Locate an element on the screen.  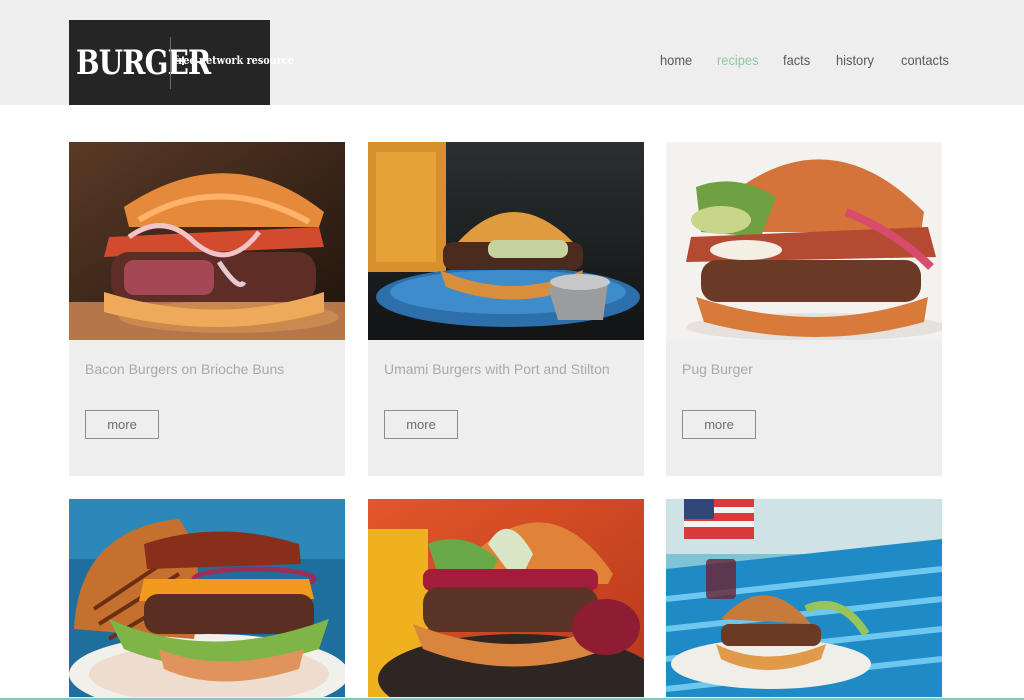
recipe-card: Umami Burgers with Port and Stilton more is located at coordinates (506, 309).